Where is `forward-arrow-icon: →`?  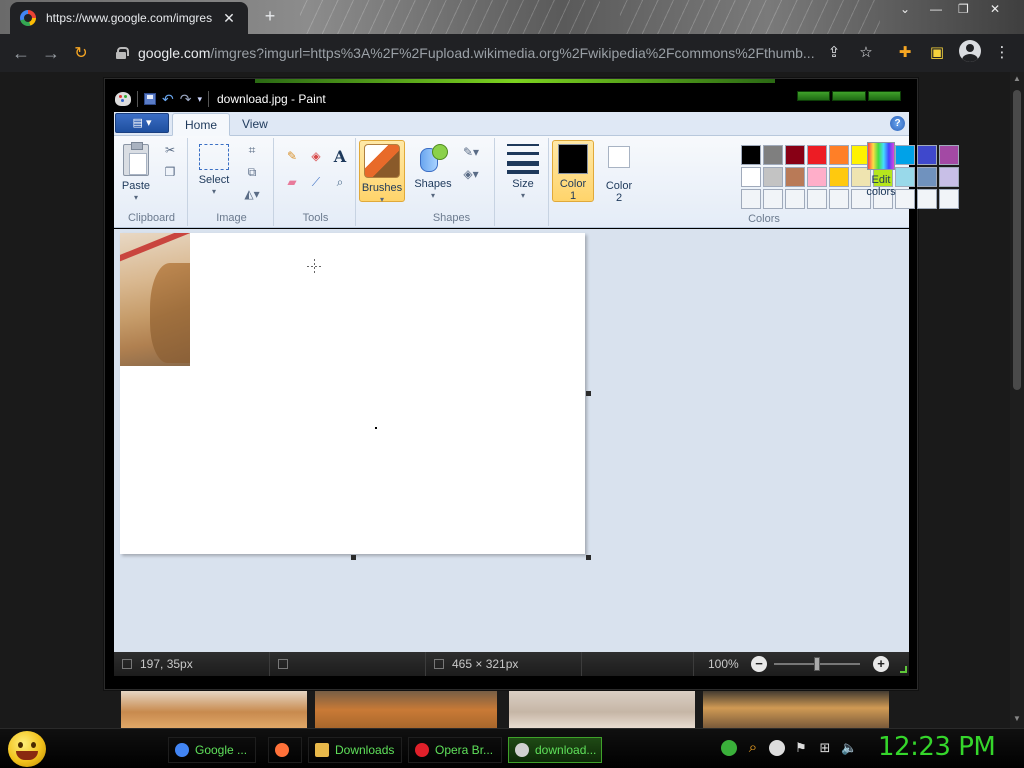 forward-arrow-icon: → is located at coordinates (51, 53).